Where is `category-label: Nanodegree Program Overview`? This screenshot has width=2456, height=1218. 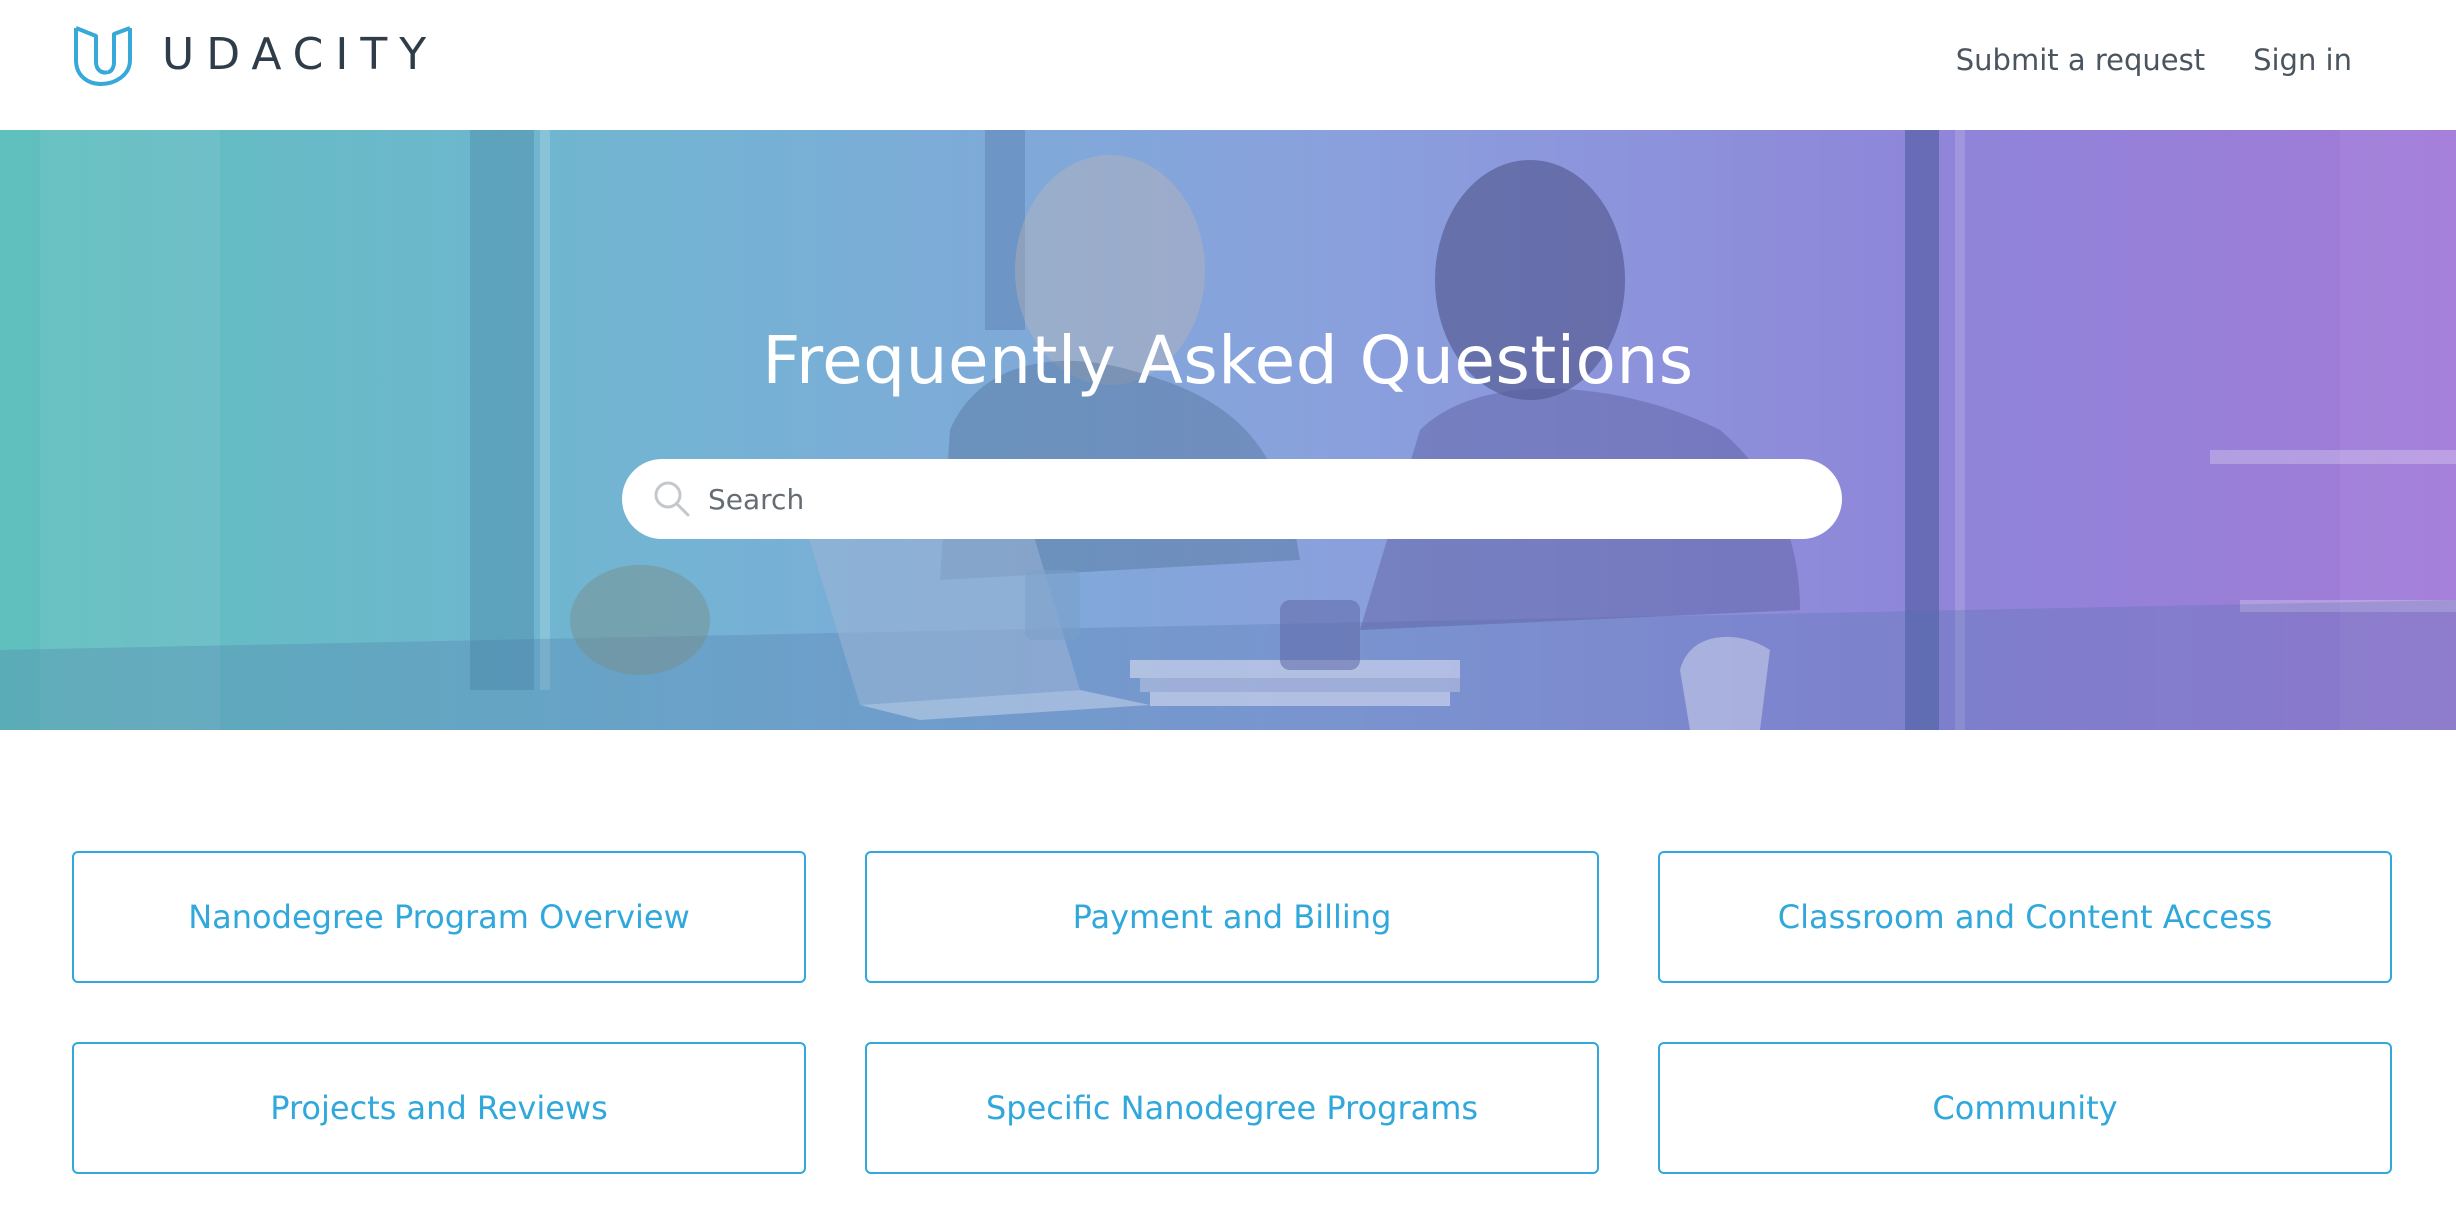 category-label: Nanodegree Program Overview is located at coordinates (439, 917).